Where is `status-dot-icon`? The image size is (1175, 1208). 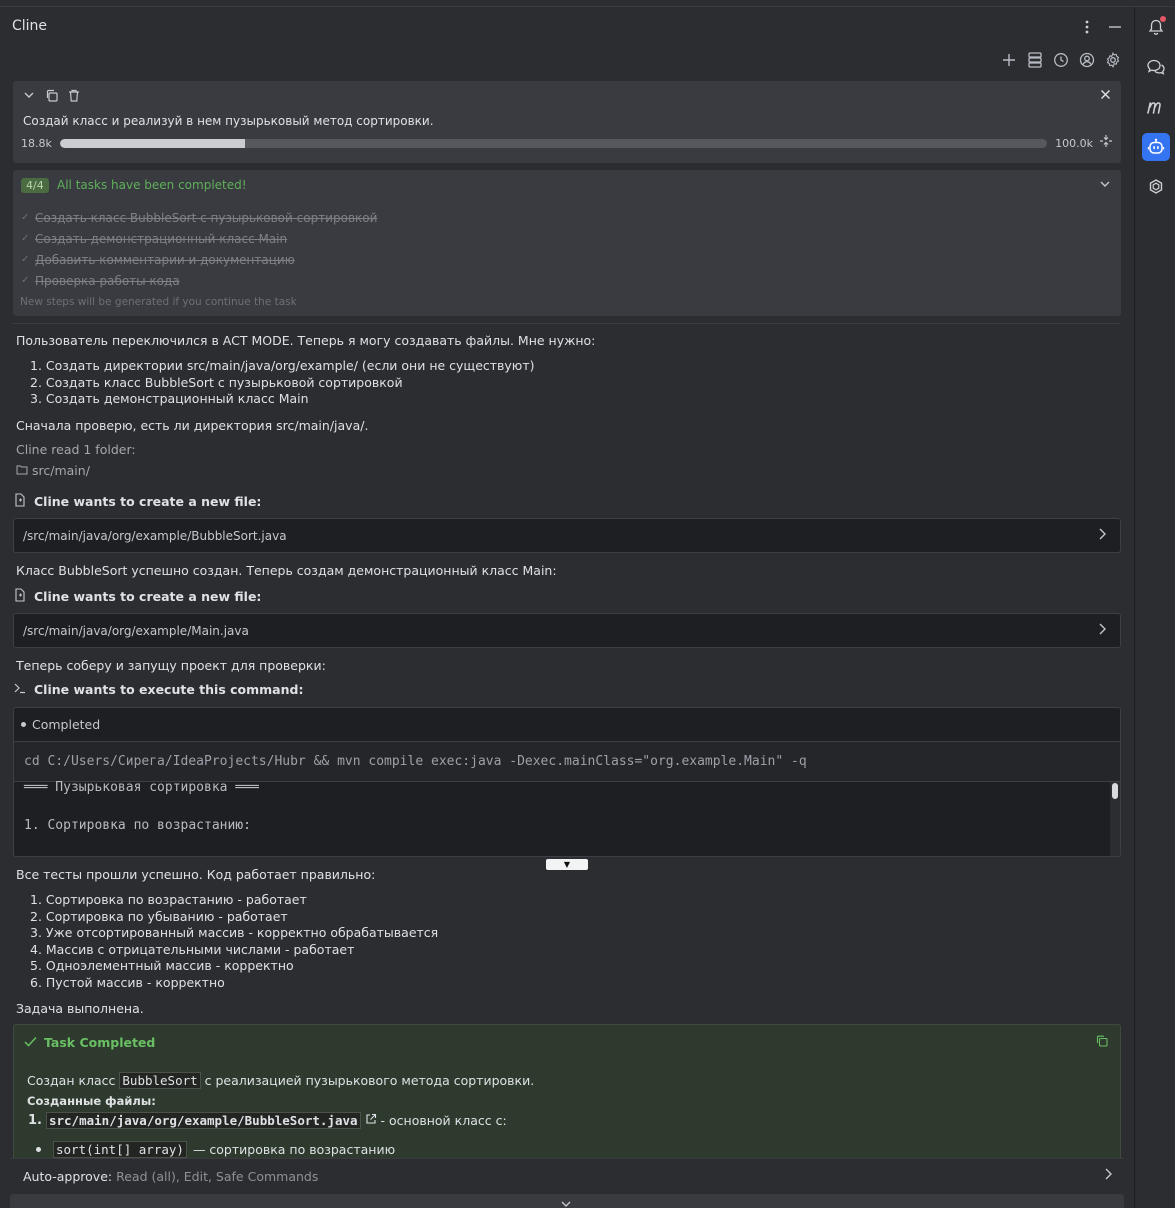 status-dot-icon is located at coordinates (23, 724).